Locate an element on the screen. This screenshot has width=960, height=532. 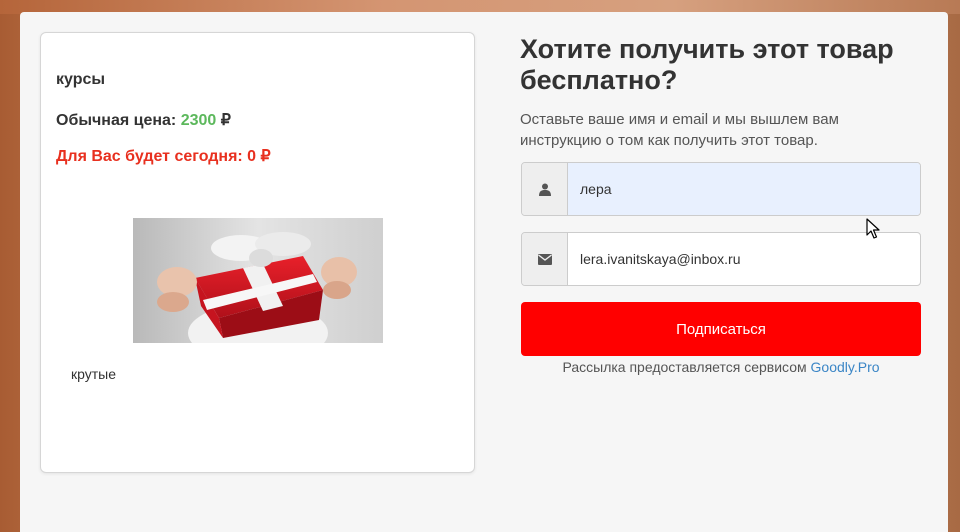
offer-headline: Хотите получить этот товар бесплатно? is located at coordinates (707, 64).